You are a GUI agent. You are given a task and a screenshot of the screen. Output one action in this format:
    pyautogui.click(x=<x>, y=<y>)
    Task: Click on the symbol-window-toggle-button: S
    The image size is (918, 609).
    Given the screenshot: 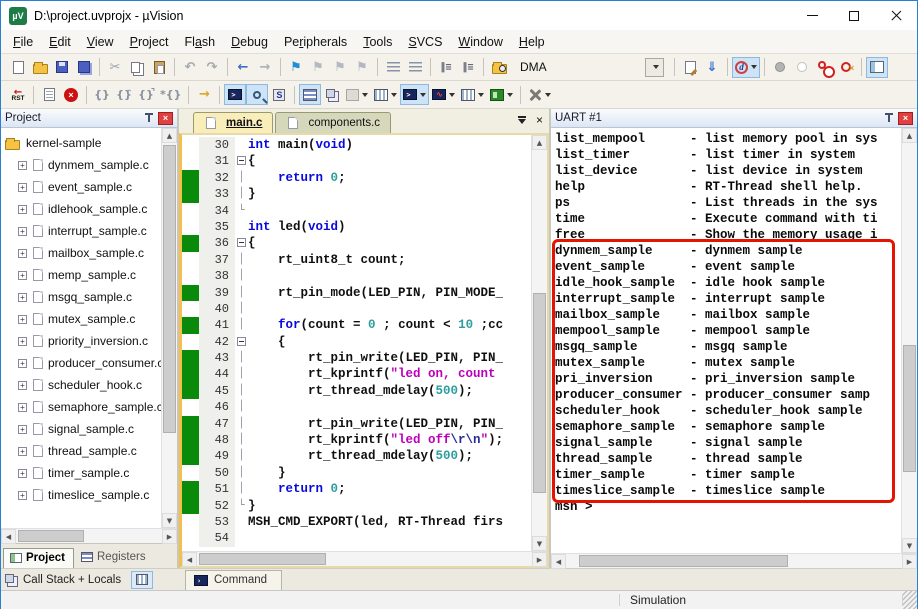 What is the action you would take?
    pyautogui.click(x=279, y=94)
    